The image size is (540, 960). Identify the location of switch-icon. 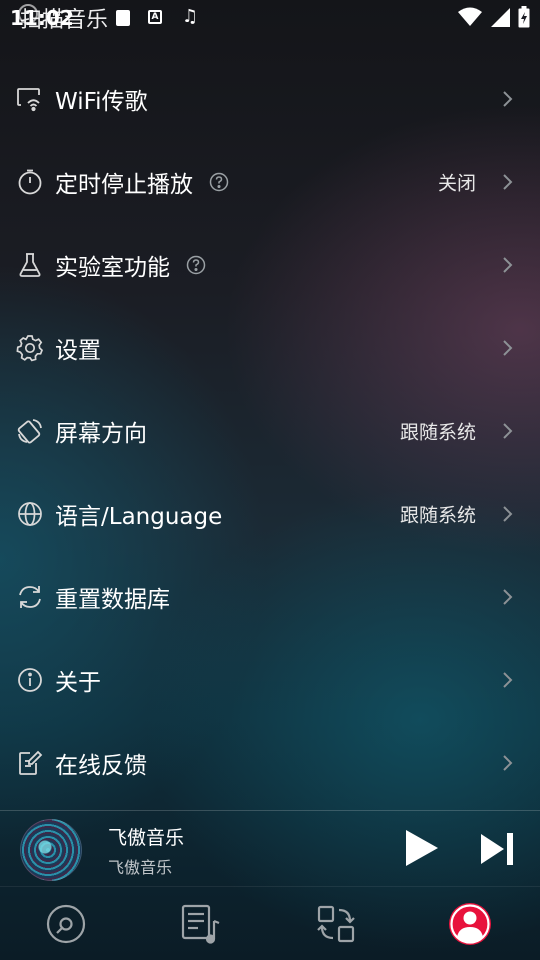
(336, 924).